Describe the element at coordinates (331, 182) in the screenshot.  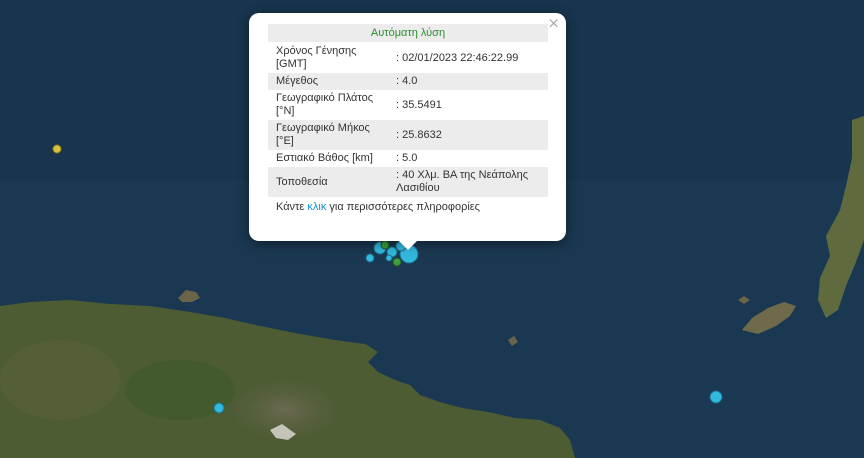
I see `row-label: Τοποθεσία` at that location.